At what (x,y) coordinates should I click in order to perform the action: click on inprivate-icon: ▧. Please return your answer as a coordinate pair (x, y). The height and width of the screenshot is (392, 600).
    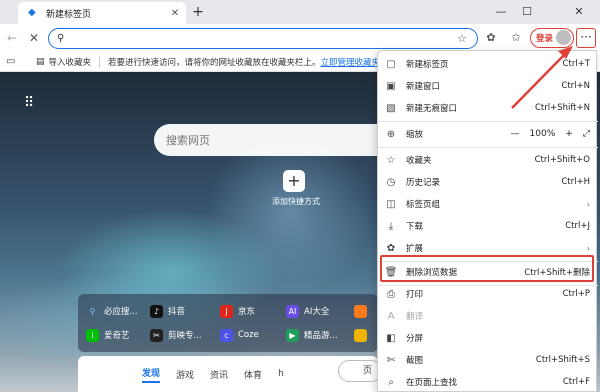
    Looking at the image, I should click on (391, 108).